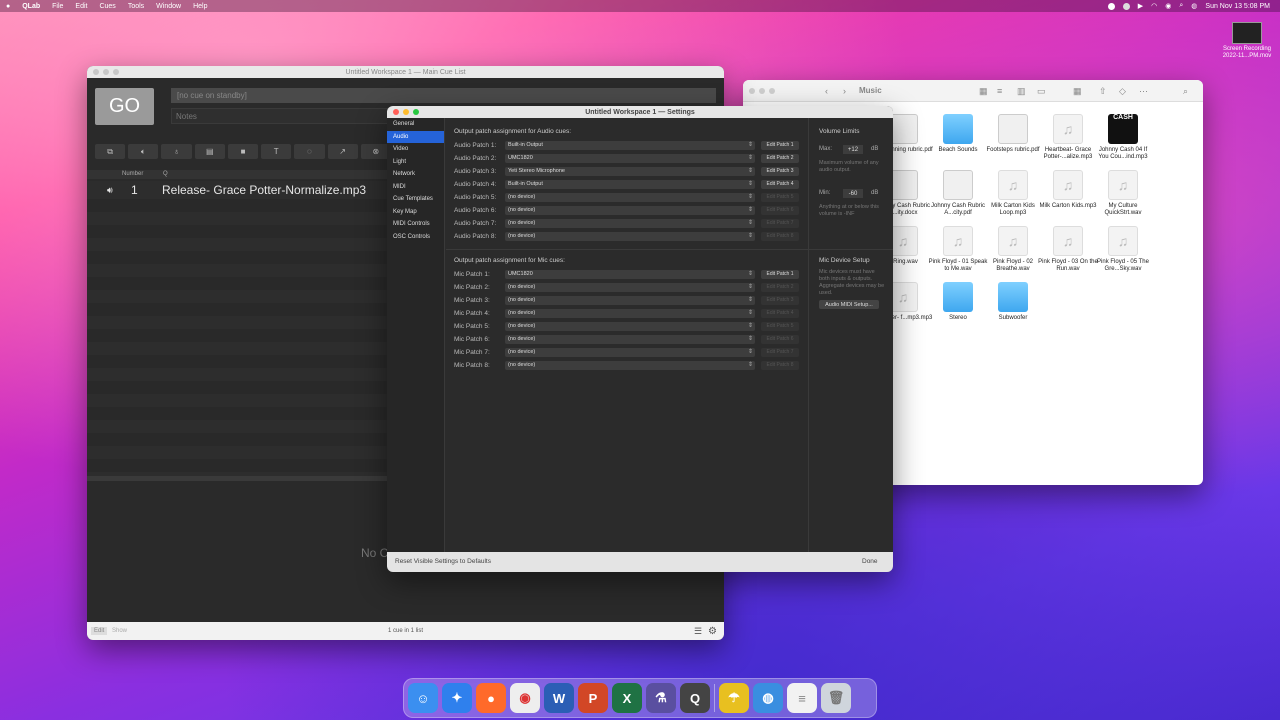 The width and height of the screenshot is (1280, 720). What do you see at coordinates (237, 190) in the screenshot?
I see `cue-row: 🔊︎ 1 Release- Grace Potter-Normalize.mp3` at bounding box center [237, 190].